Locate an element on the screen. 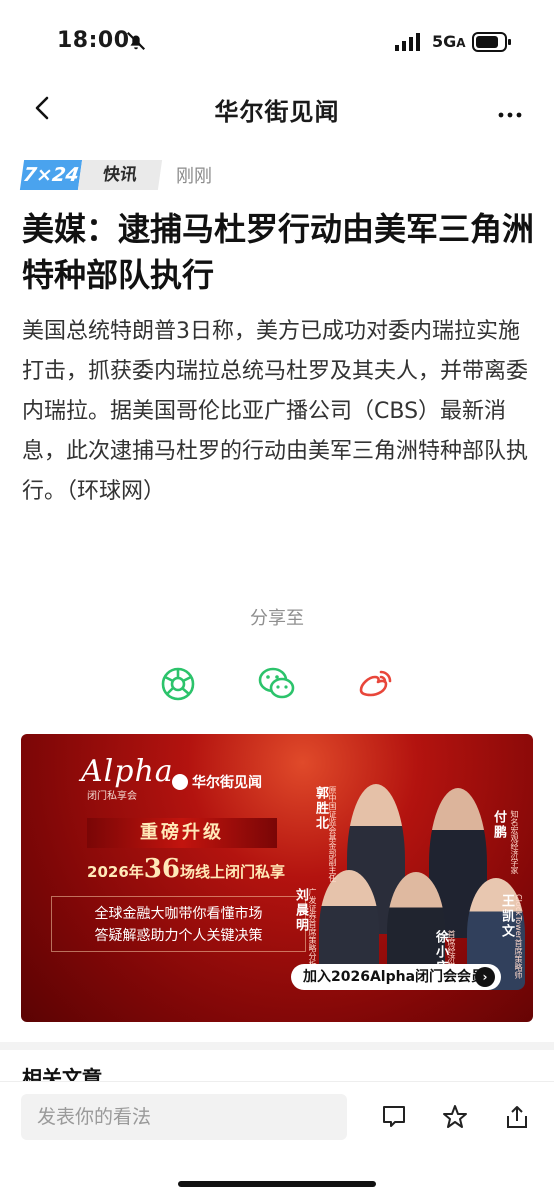  related-articles-heading: 相关文章 is located at coordinates (62, 1074).